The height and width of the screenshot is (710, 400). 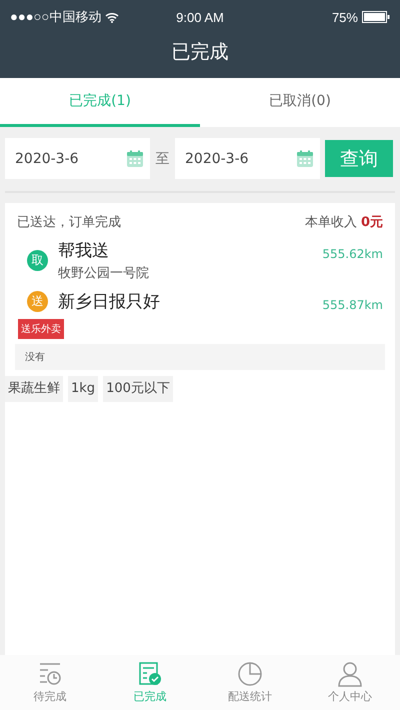 What do you see at coordinates (83, 389) in the screenshot?
I see `attribute-tag: 1kg` at bounding box center [83, 389].